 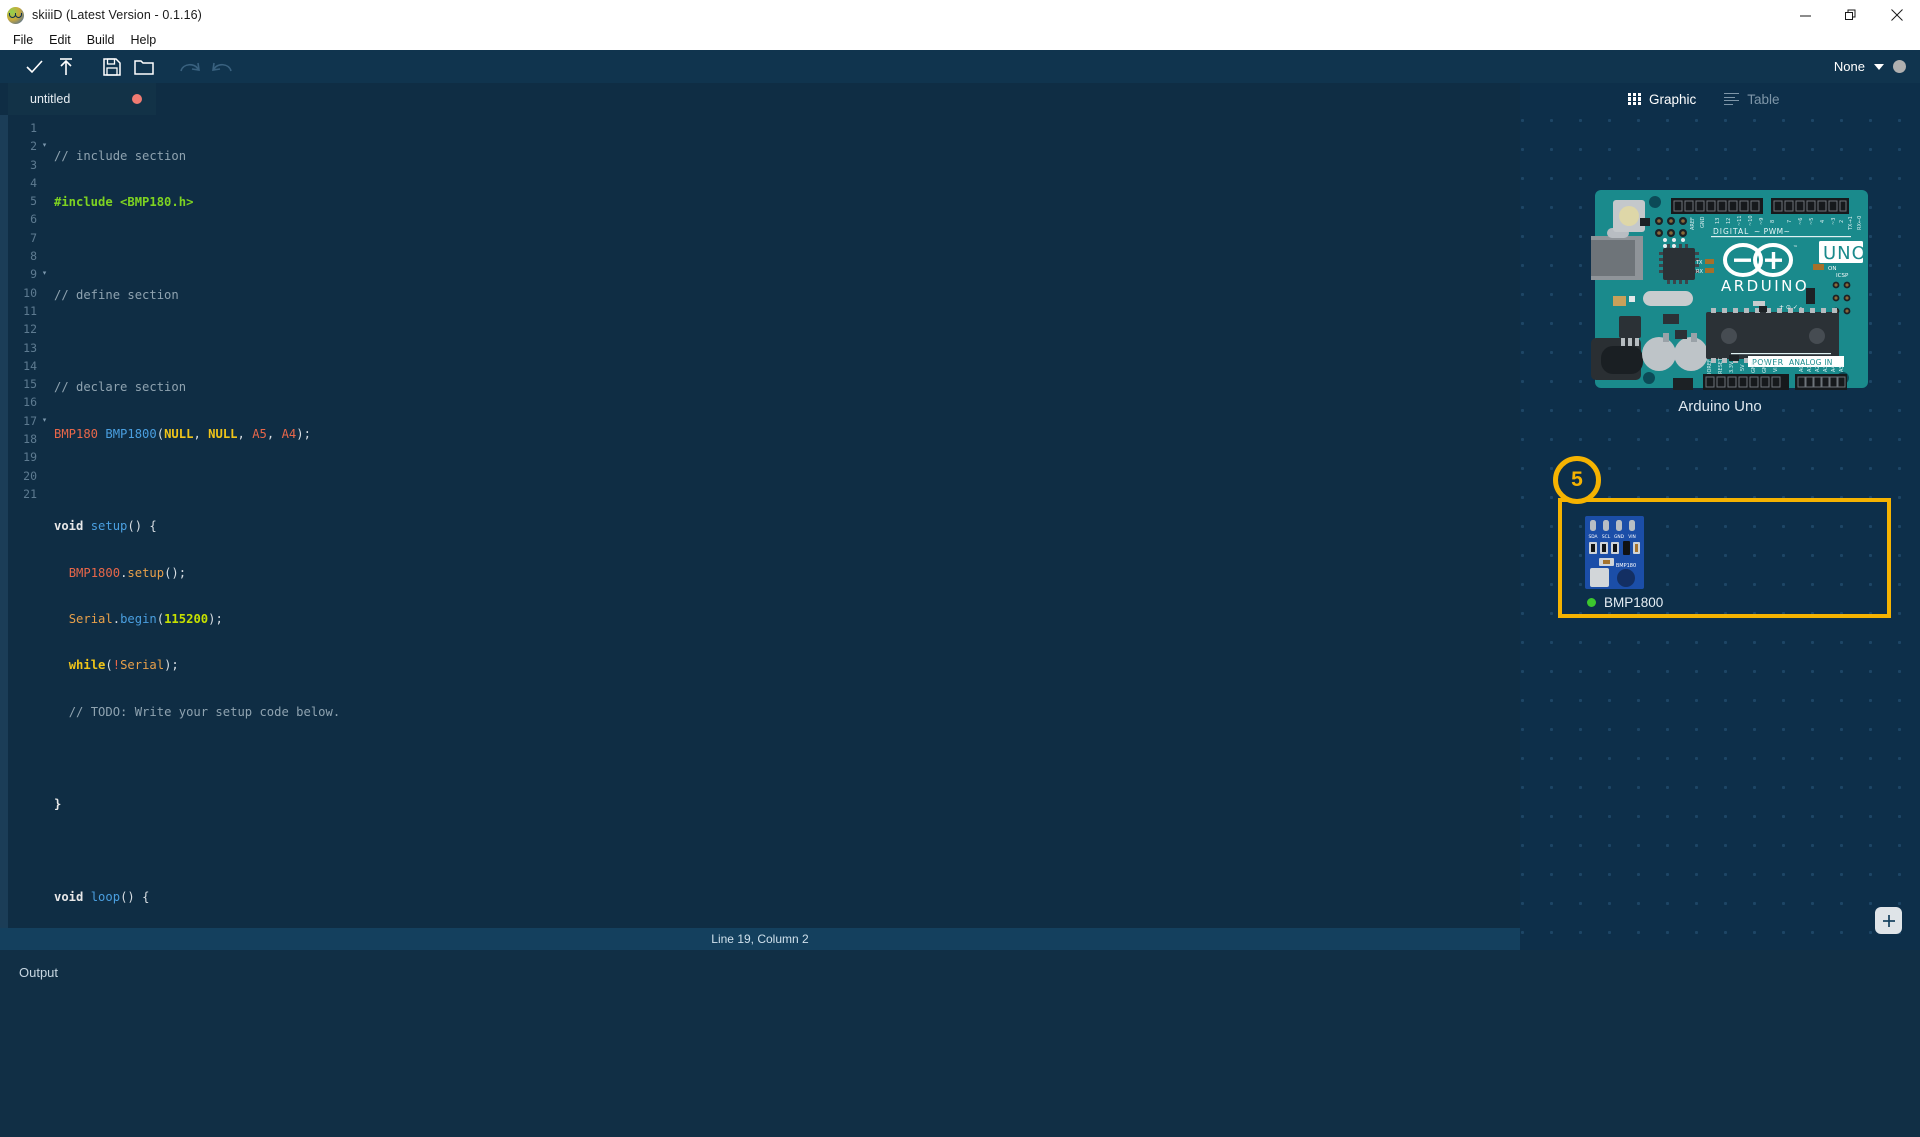 I want to click on skiiid-logo-icon, so click(x=15, y=15).